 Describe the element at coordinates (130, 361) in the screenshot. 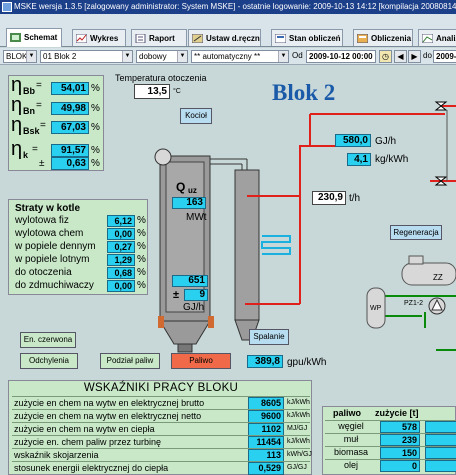

I see `podzial-paliw-button: Podział paliw` at that location.